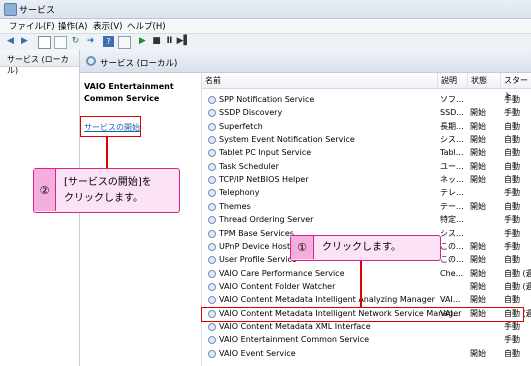 The width and height of the screenshot is (531, 366). I want to click on service-name-cell: SSDP Discovery, so click(251, 113).